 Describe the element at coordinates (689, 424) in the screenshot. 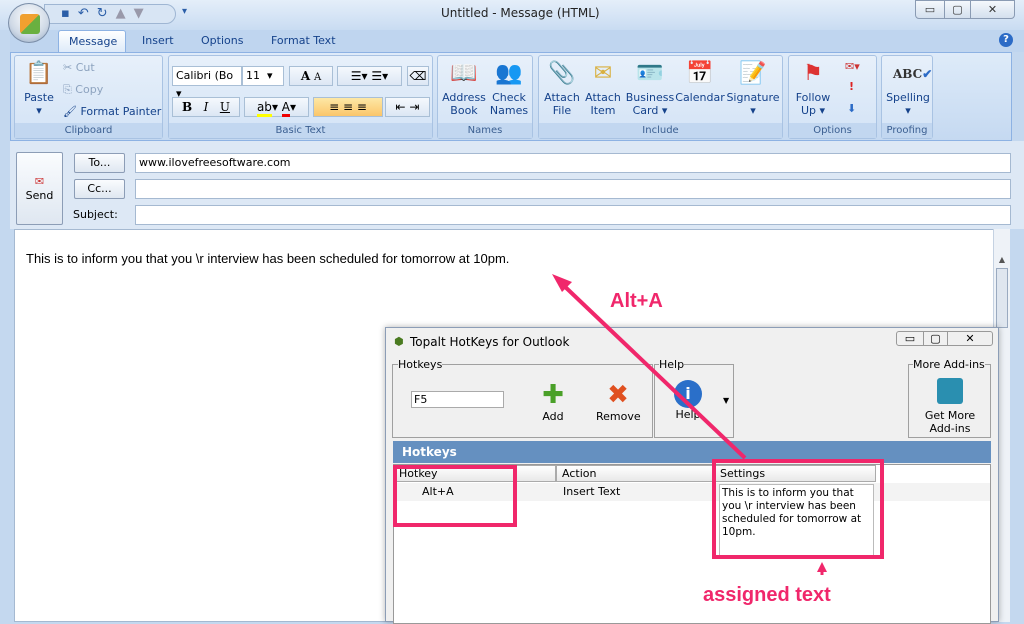

I see `annotation-arrows` at that location.